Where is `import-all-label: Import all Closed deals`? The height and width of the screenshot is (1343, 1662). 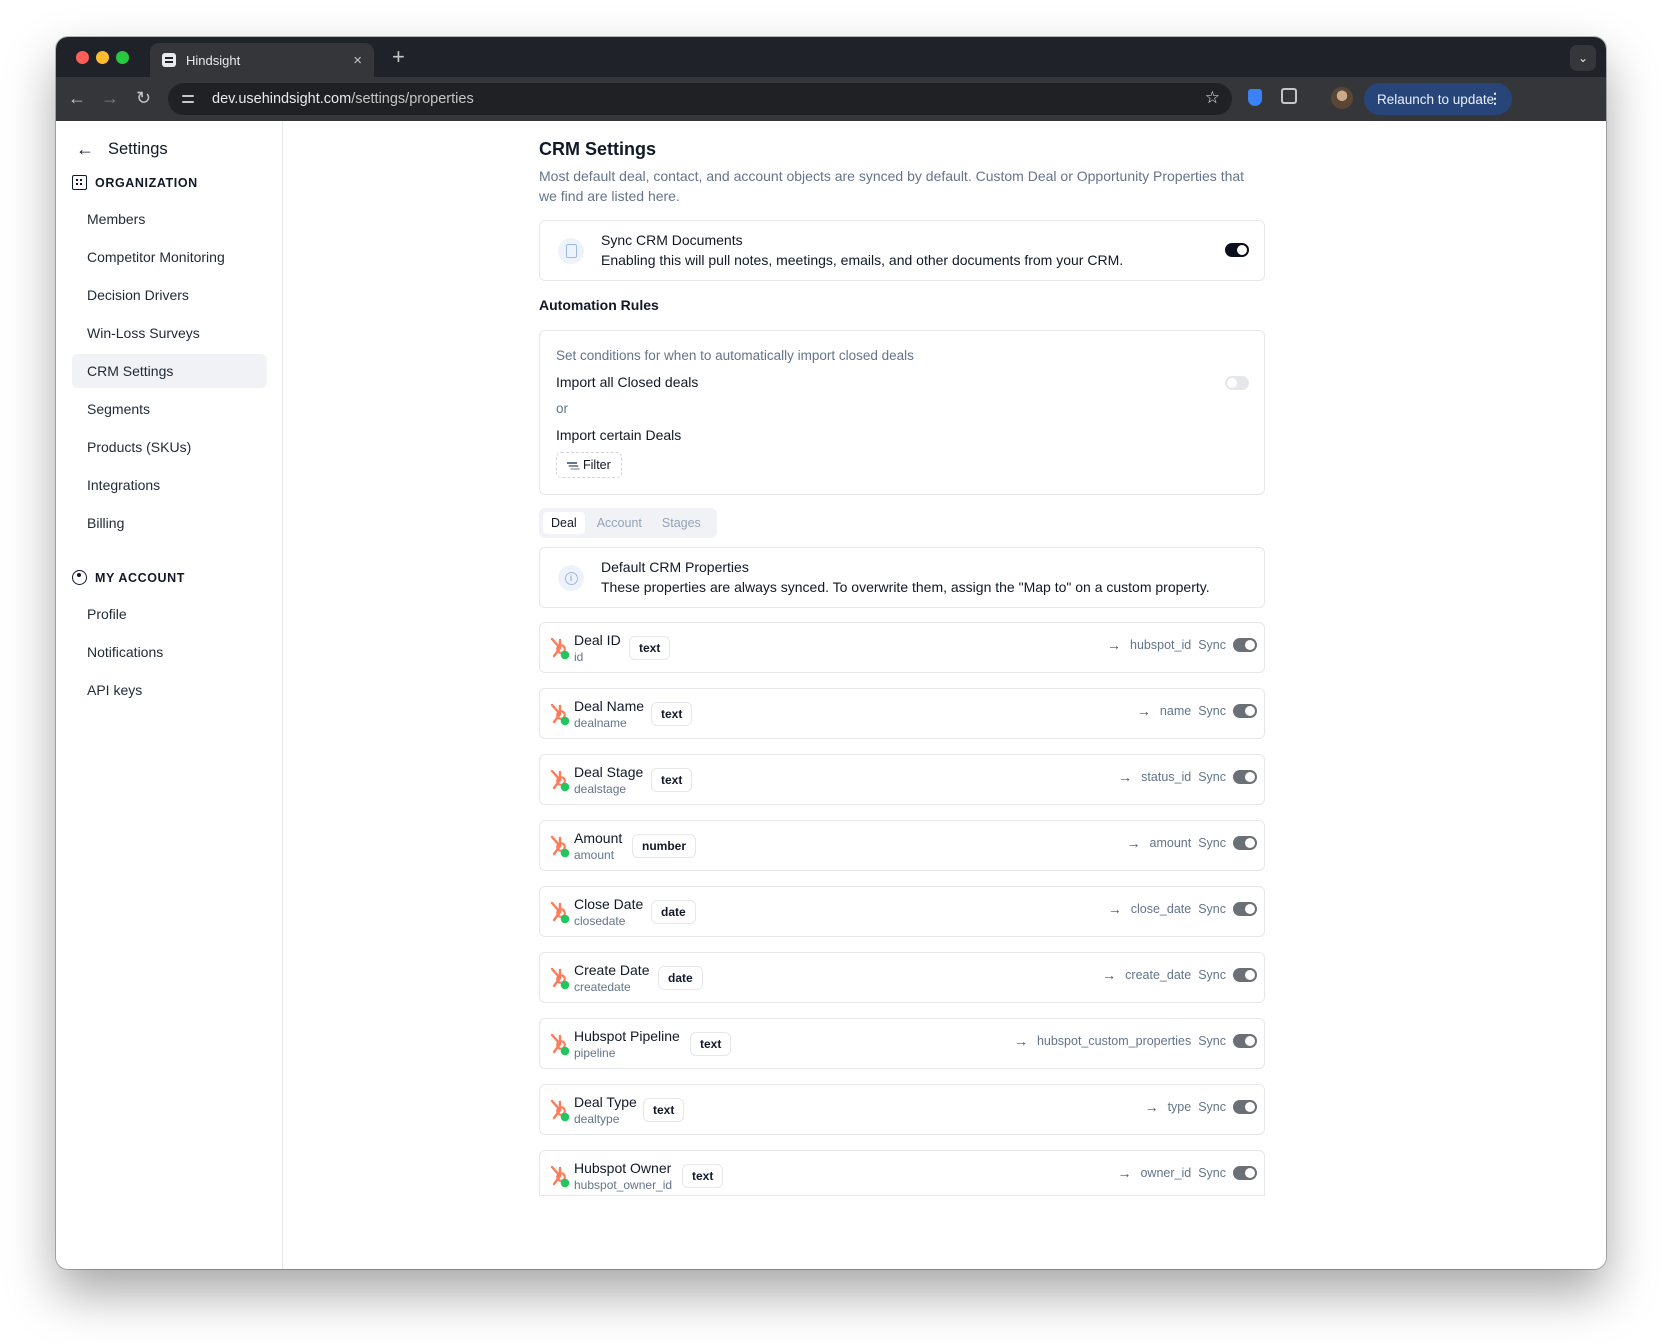 import-all-label: Import all Closed deals is located at coordinates (627, 382).